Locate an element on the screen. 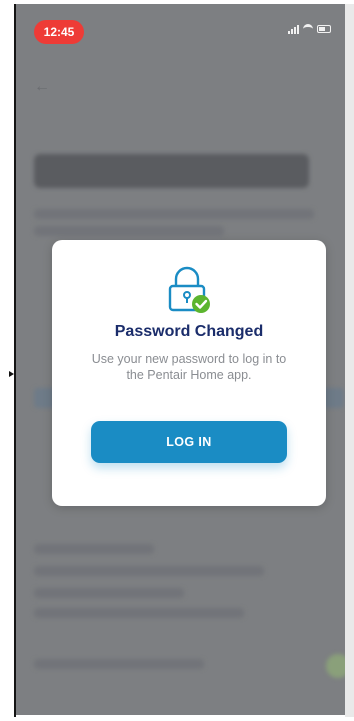 This screenshot has height=721, width=354. signal-icon is located at coordinates (293, 29).